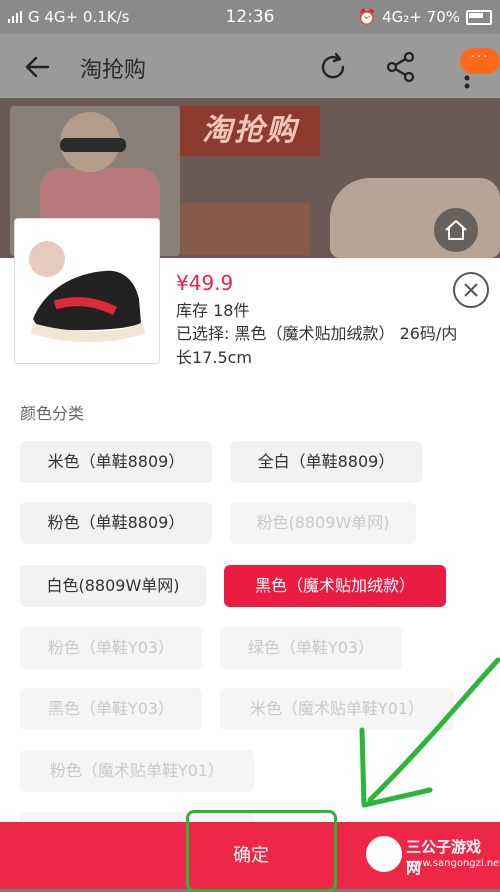 The image size is (500, 892). What do you see at coordinates (137, 771) in the screenshot?
I see `option-pink-velcro-y01: 粉色（魔术贴单鞋Y01）` at bounding box center [137, 771].